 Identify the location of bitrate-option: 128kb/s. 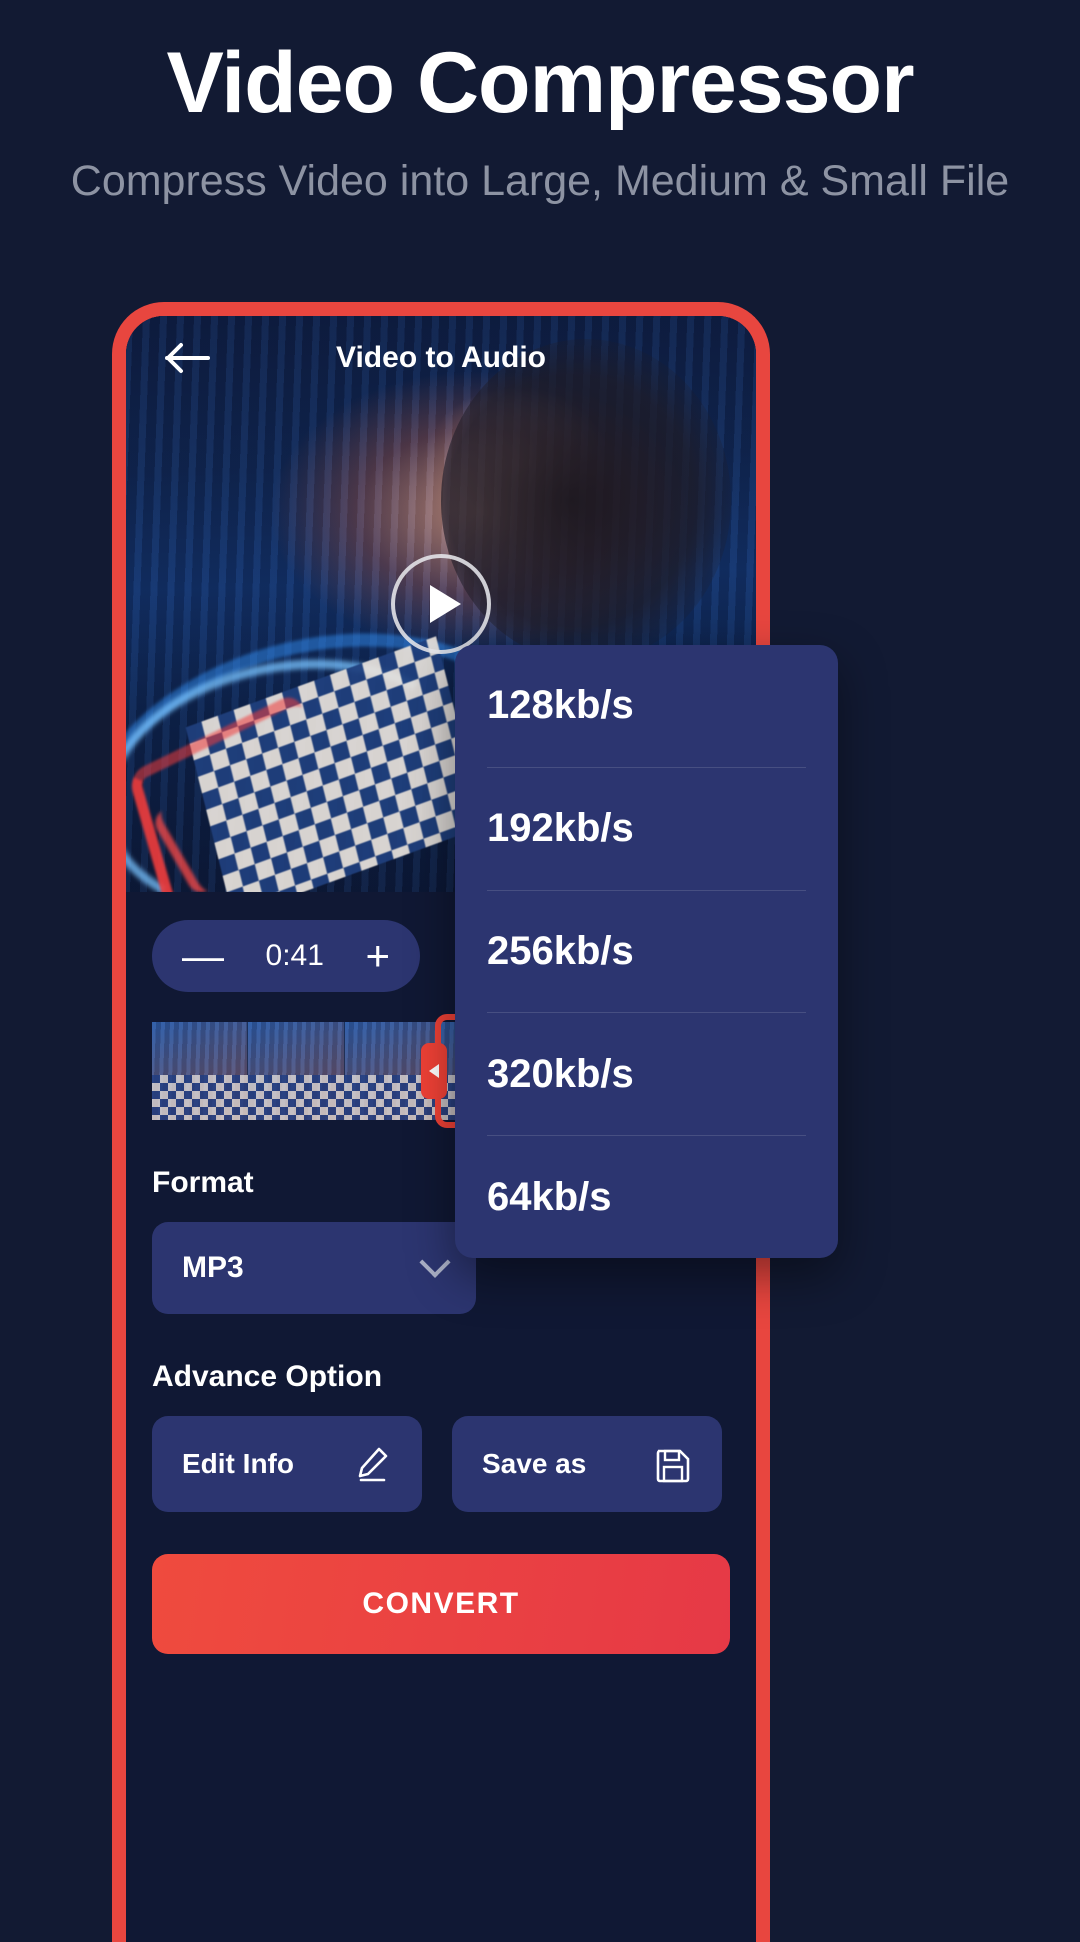
(646, 706).